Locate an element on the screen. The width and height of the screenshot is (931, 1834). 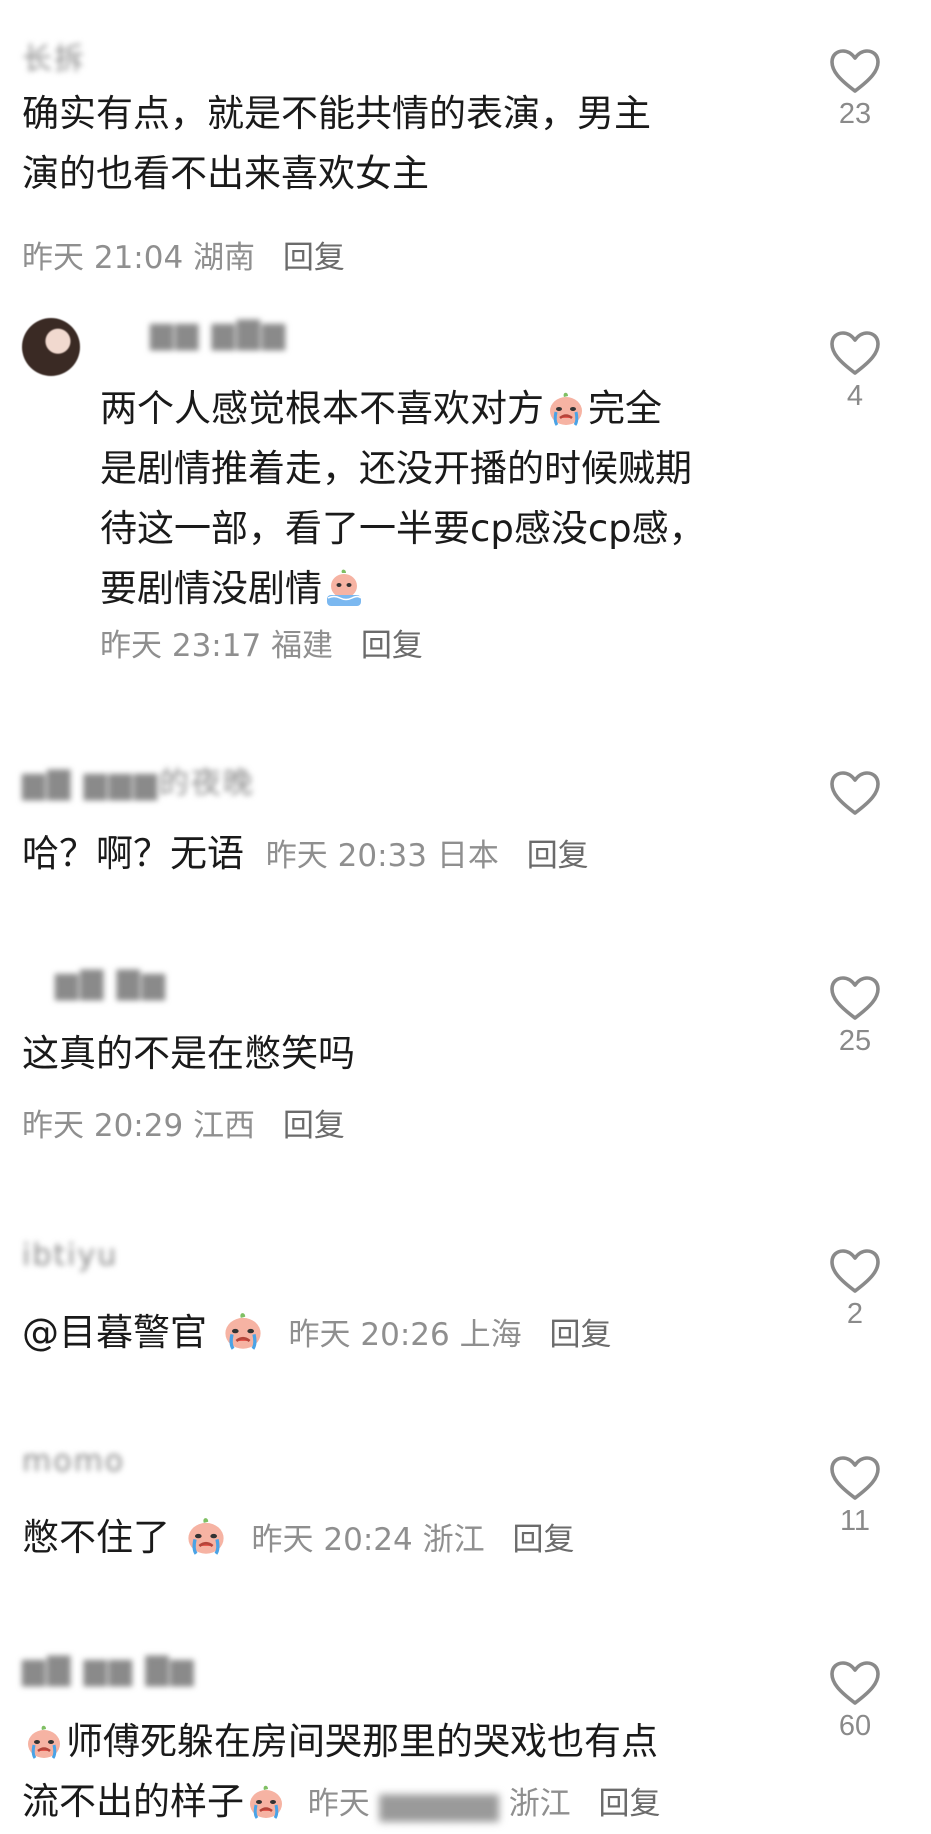
comment-meta: 昨天 21:04 湖南 回复 is located at coordinates (183, 254).